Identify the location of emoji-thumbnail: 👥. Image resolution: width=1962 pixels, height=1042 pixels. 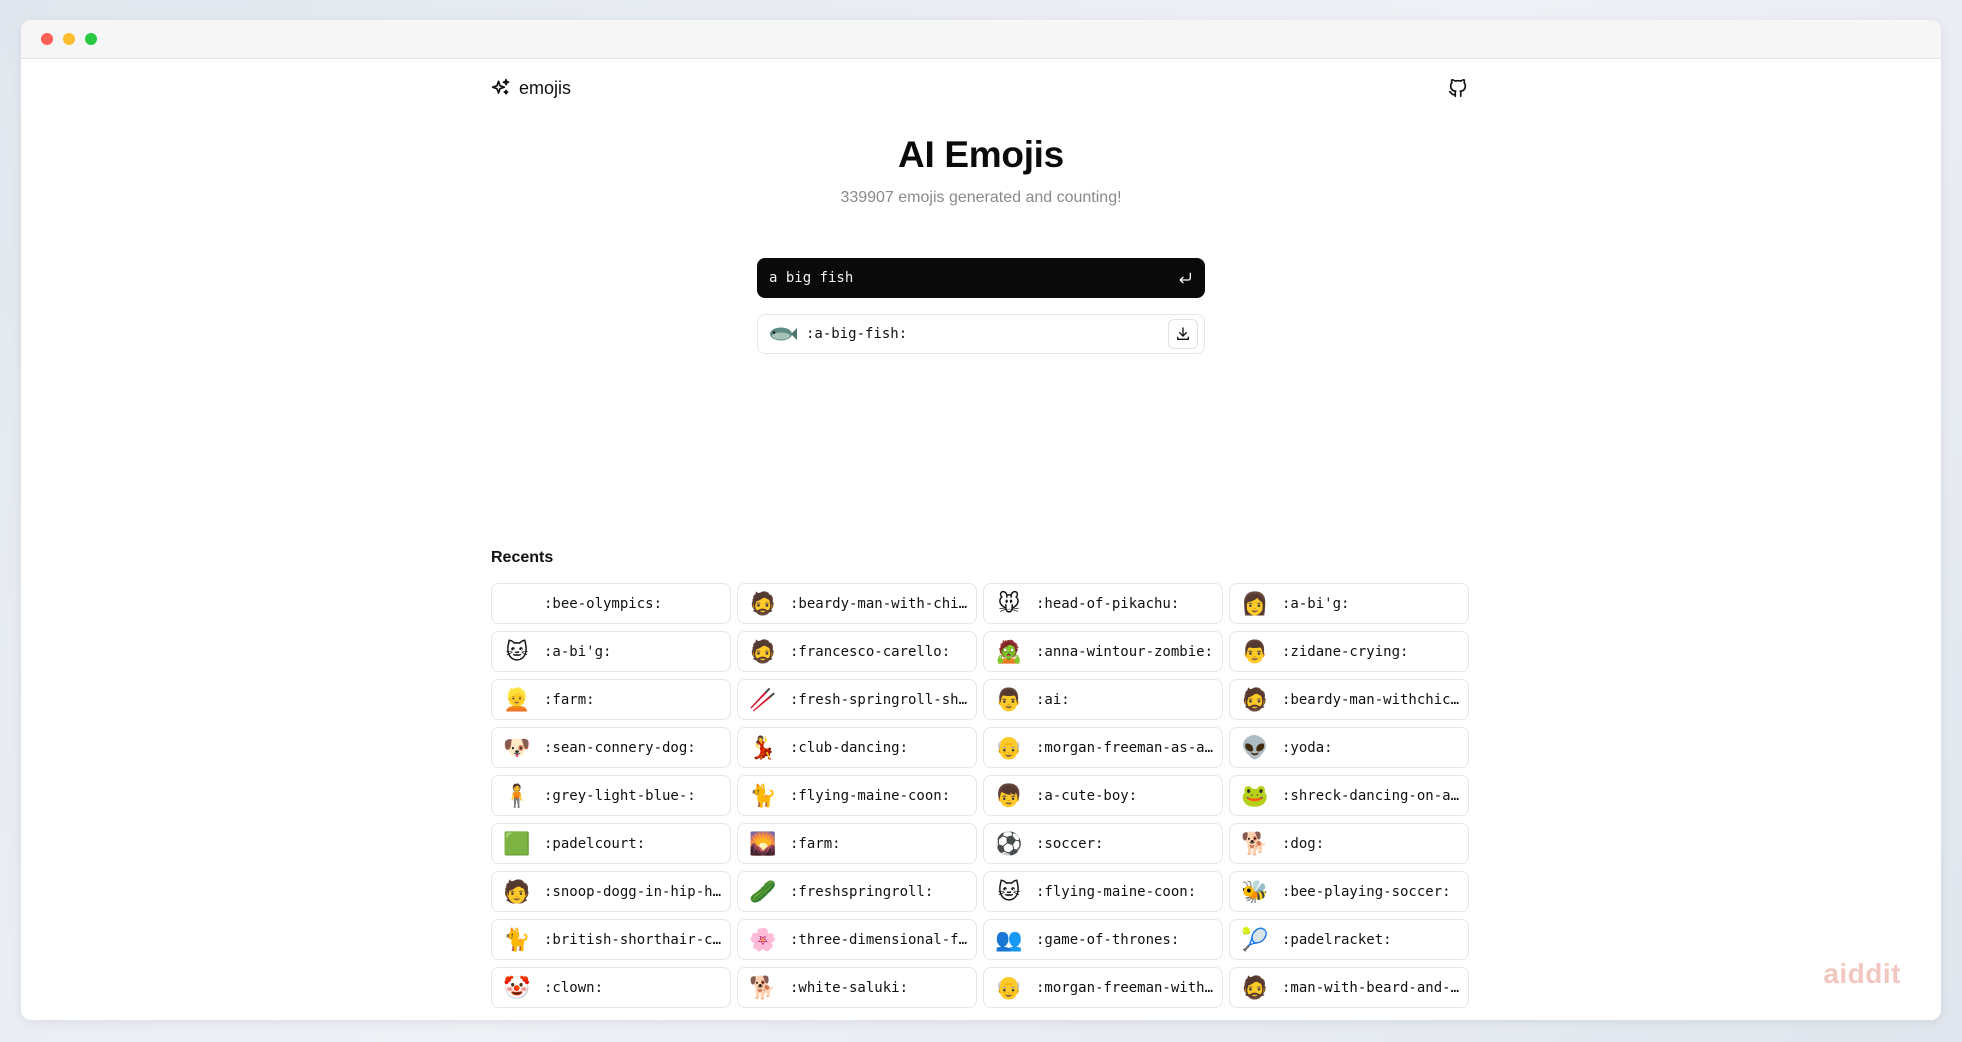
(1009, 939).